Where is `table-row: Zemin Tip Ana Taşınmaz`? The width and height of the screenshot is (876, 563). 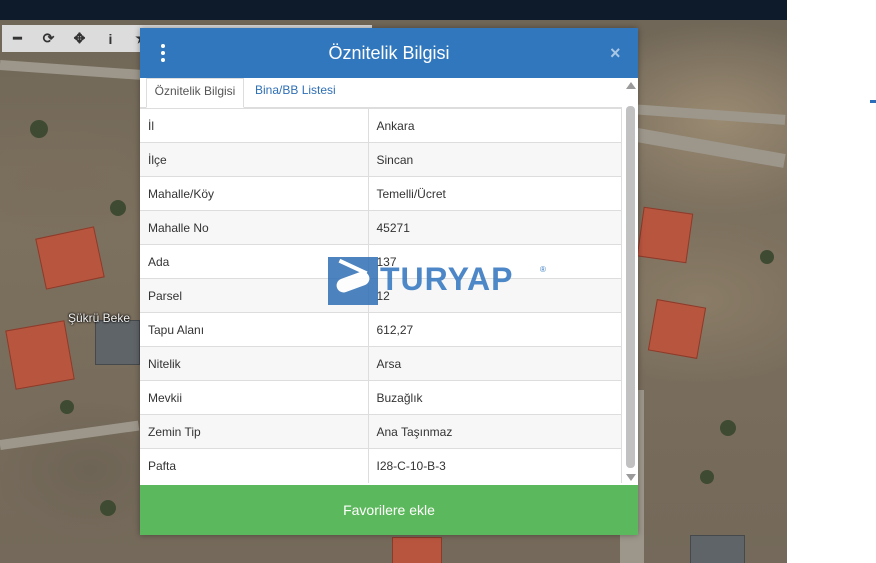
table-row: Zemin Tip Ana Taşınmaz is located at coordinates (381, 431).